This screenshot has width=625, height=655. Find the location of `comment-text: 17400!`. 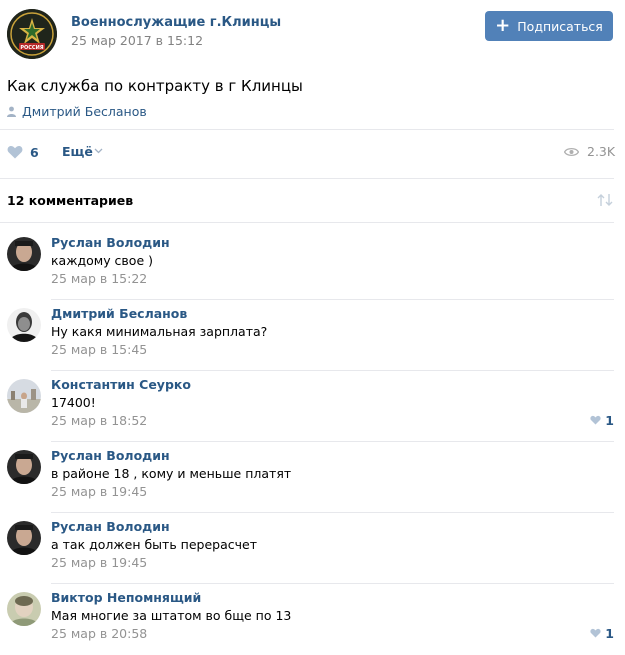

comment-text: 17400! is located at coordinates (73, 402).